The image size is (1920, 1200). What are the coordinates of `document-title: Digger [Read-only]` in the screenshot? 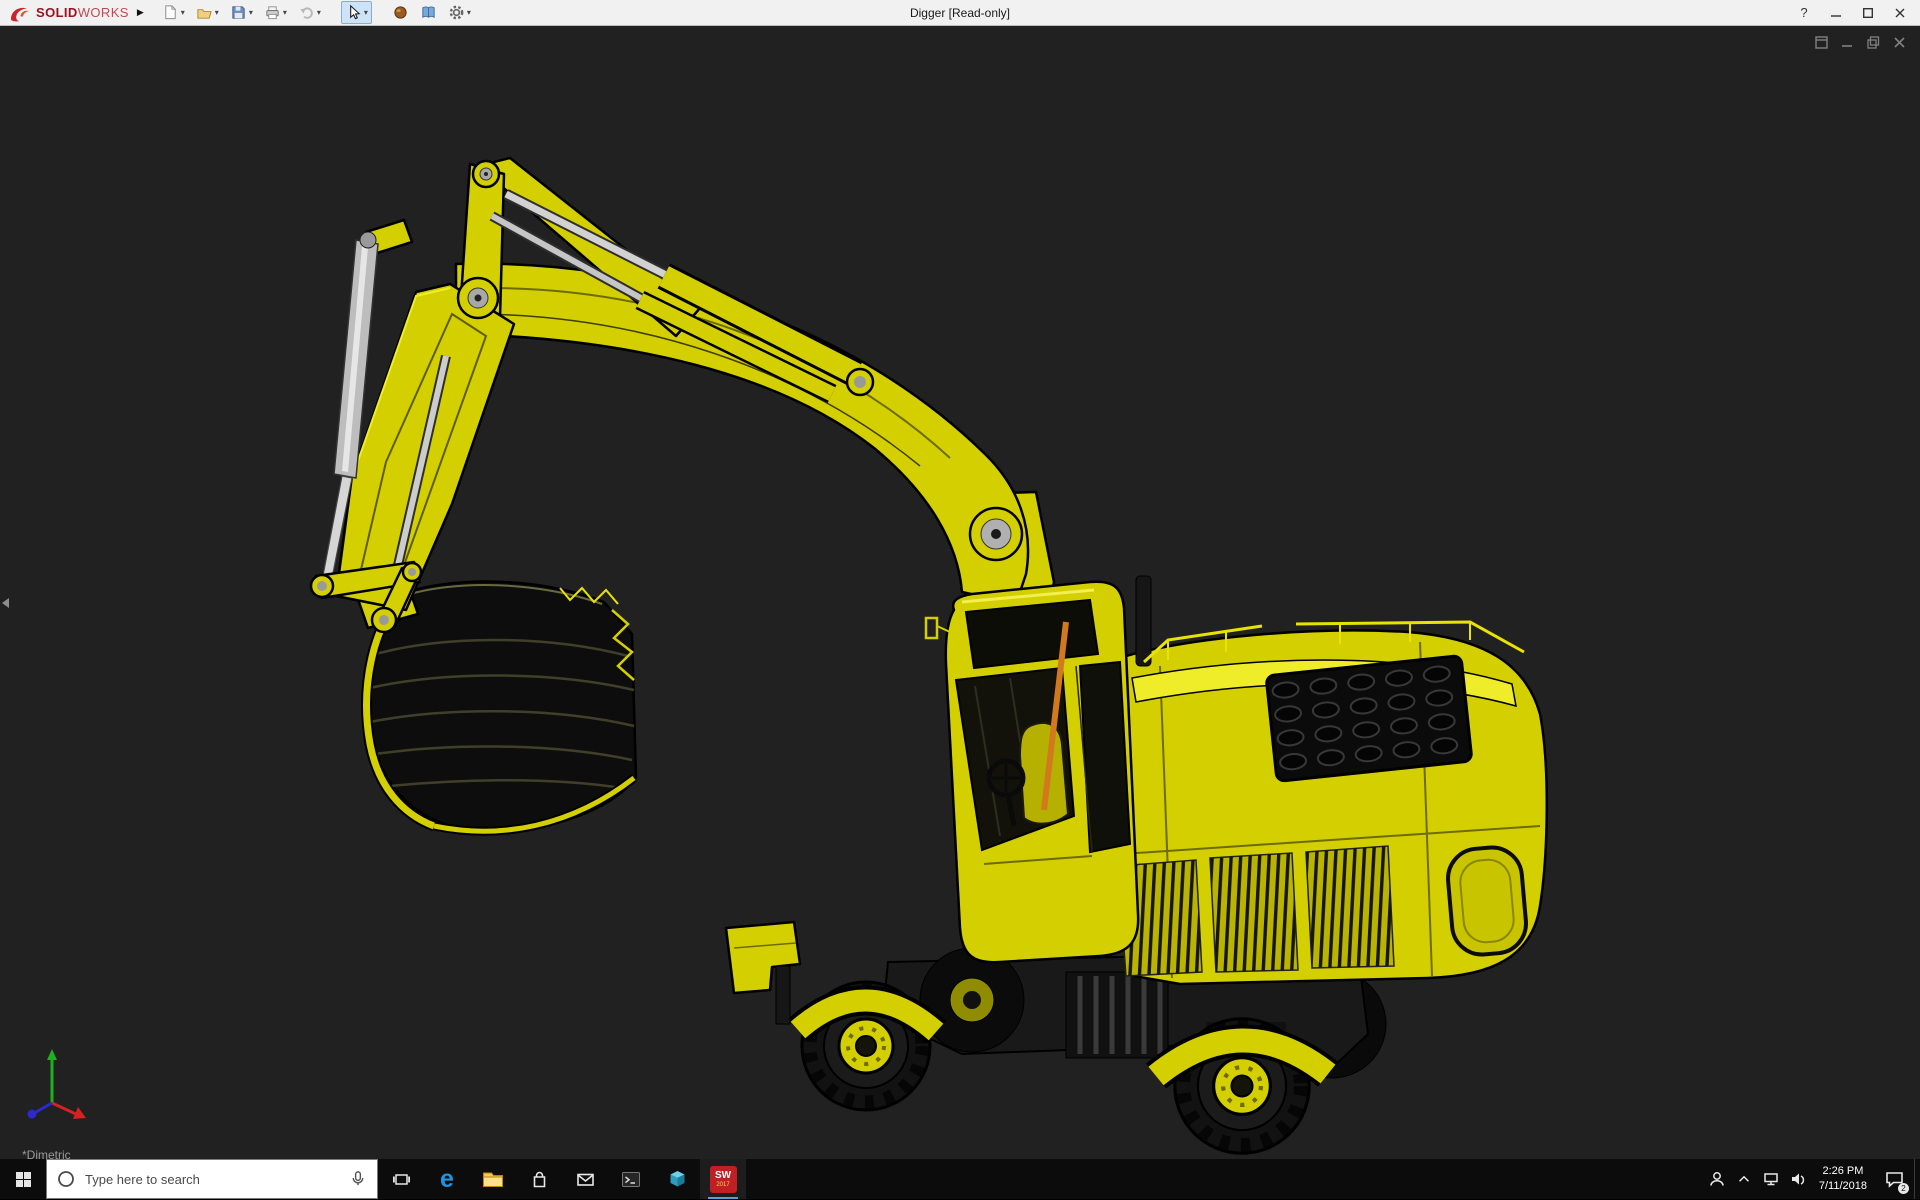 It's located at (960, 12).